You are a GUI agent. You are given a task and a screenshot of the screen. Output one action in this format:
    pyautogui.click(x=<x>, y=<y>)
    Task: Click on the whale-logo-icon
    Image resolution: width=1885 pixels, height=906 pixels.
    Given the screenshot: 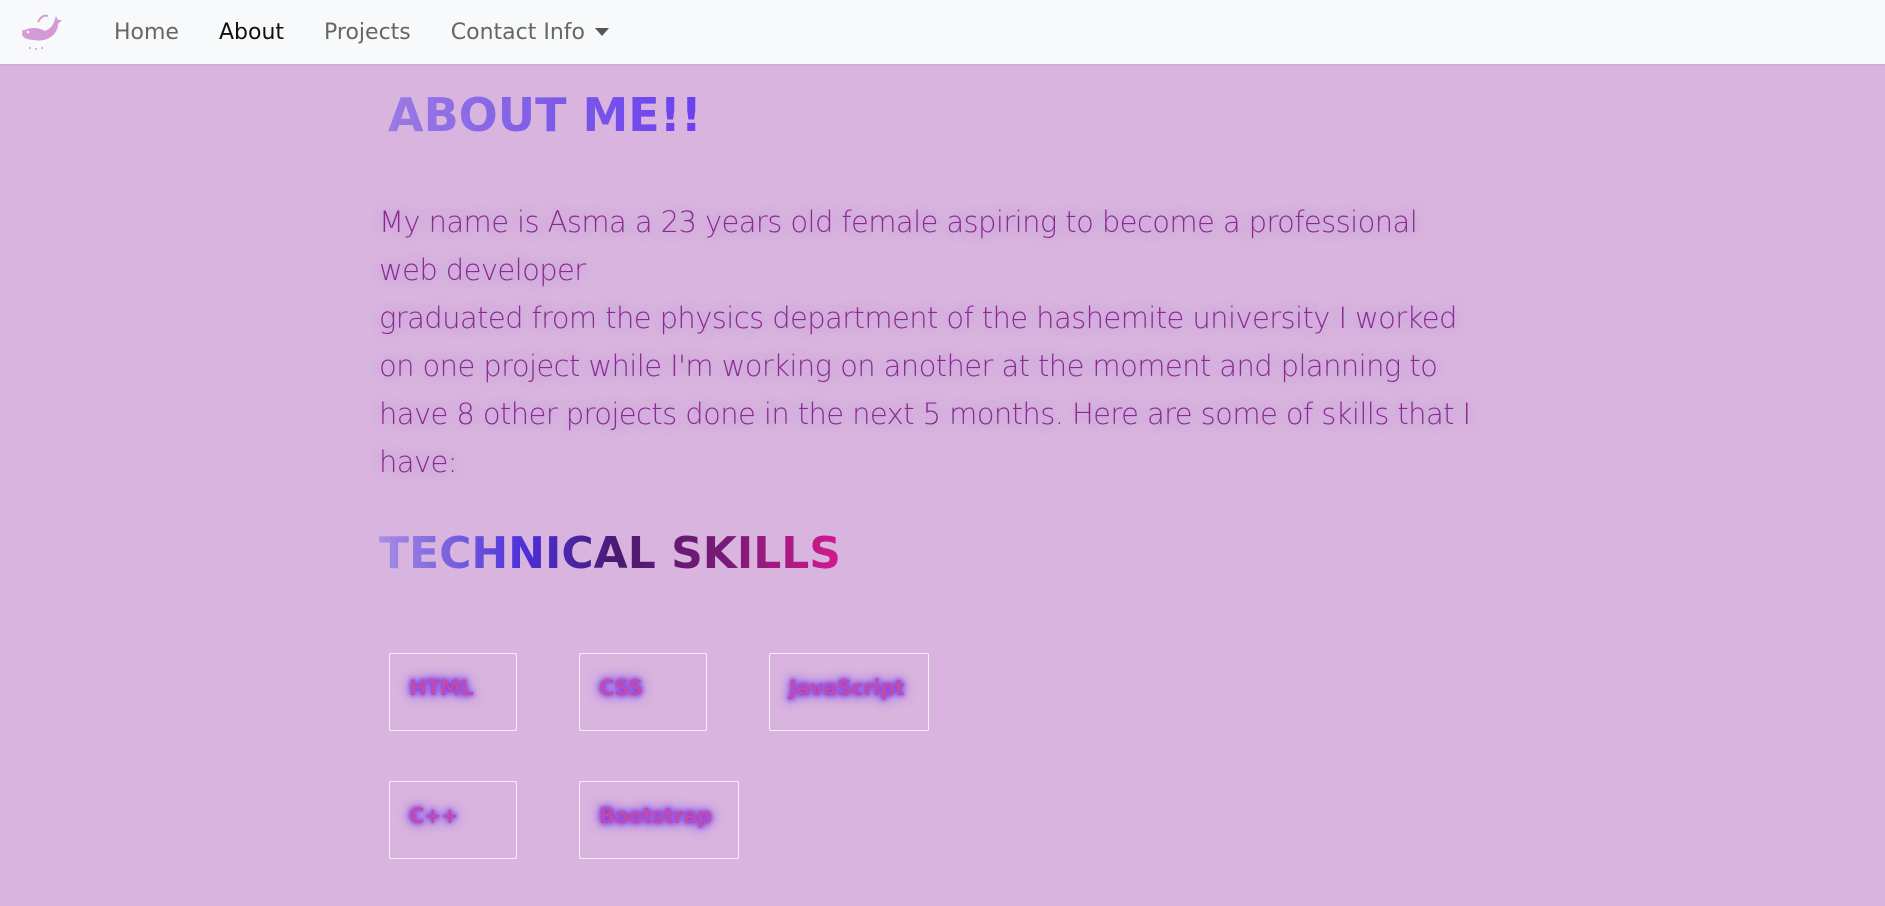 What is the action you would take?
    pyautogui.click(x=41, y=30)
    